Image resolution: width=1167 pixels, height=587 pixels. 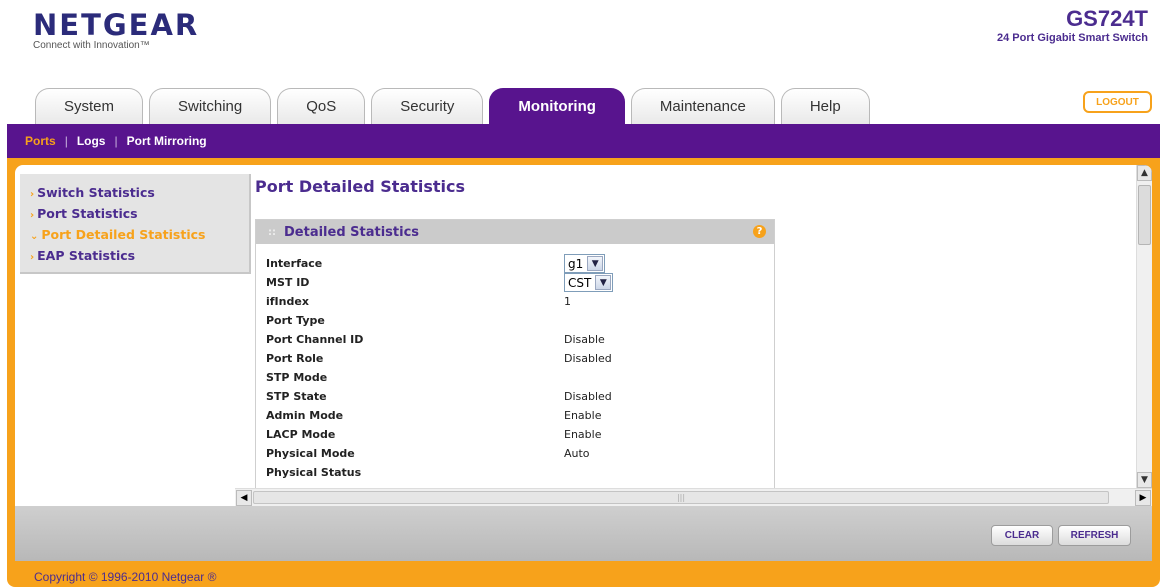 What do you see at coordinates (360, 186) in the screenshot?
I see `page-title: Port Detailed Statistics` at bounding box center [360, 186].